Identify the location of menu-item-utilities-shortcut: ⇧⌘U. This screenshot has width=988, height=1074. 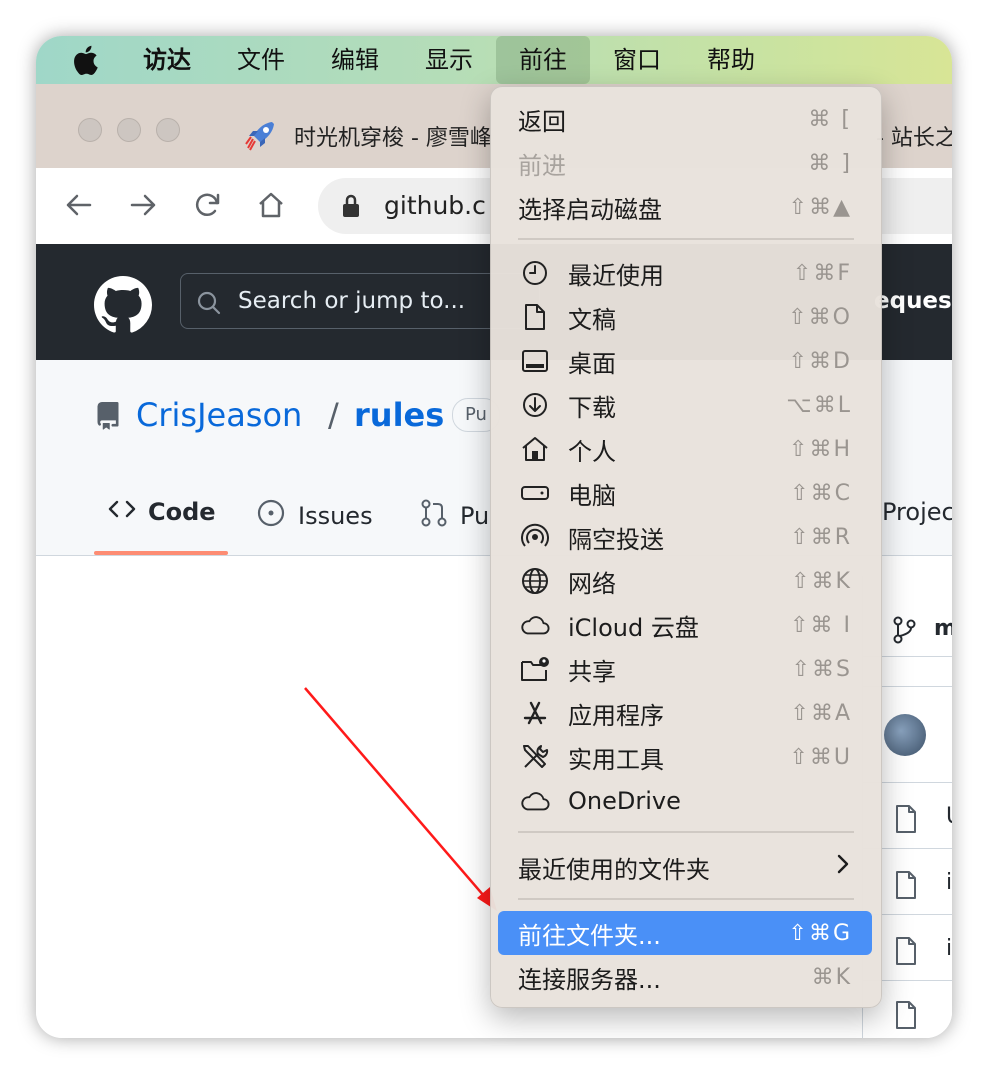
(820, 757).